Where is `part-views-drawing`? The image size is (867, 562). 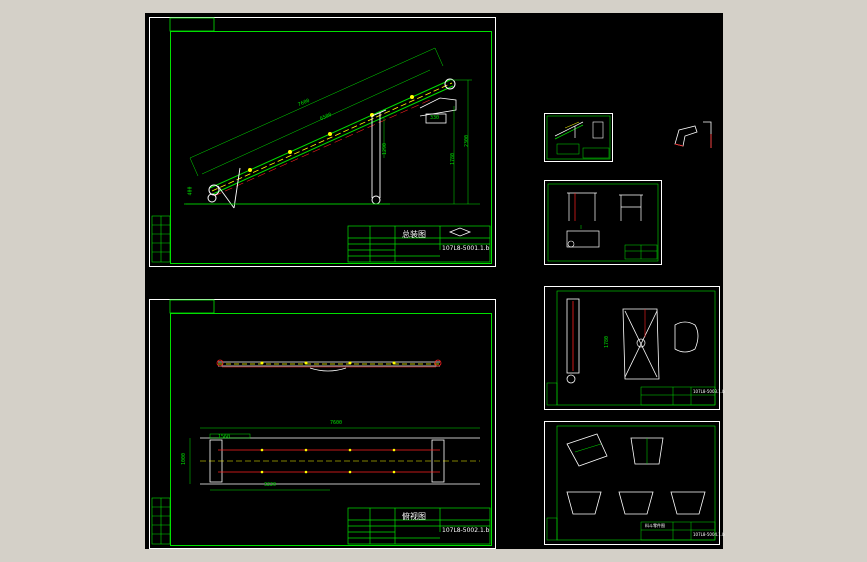 part-views-drawing is located at coordinates (603, 222).